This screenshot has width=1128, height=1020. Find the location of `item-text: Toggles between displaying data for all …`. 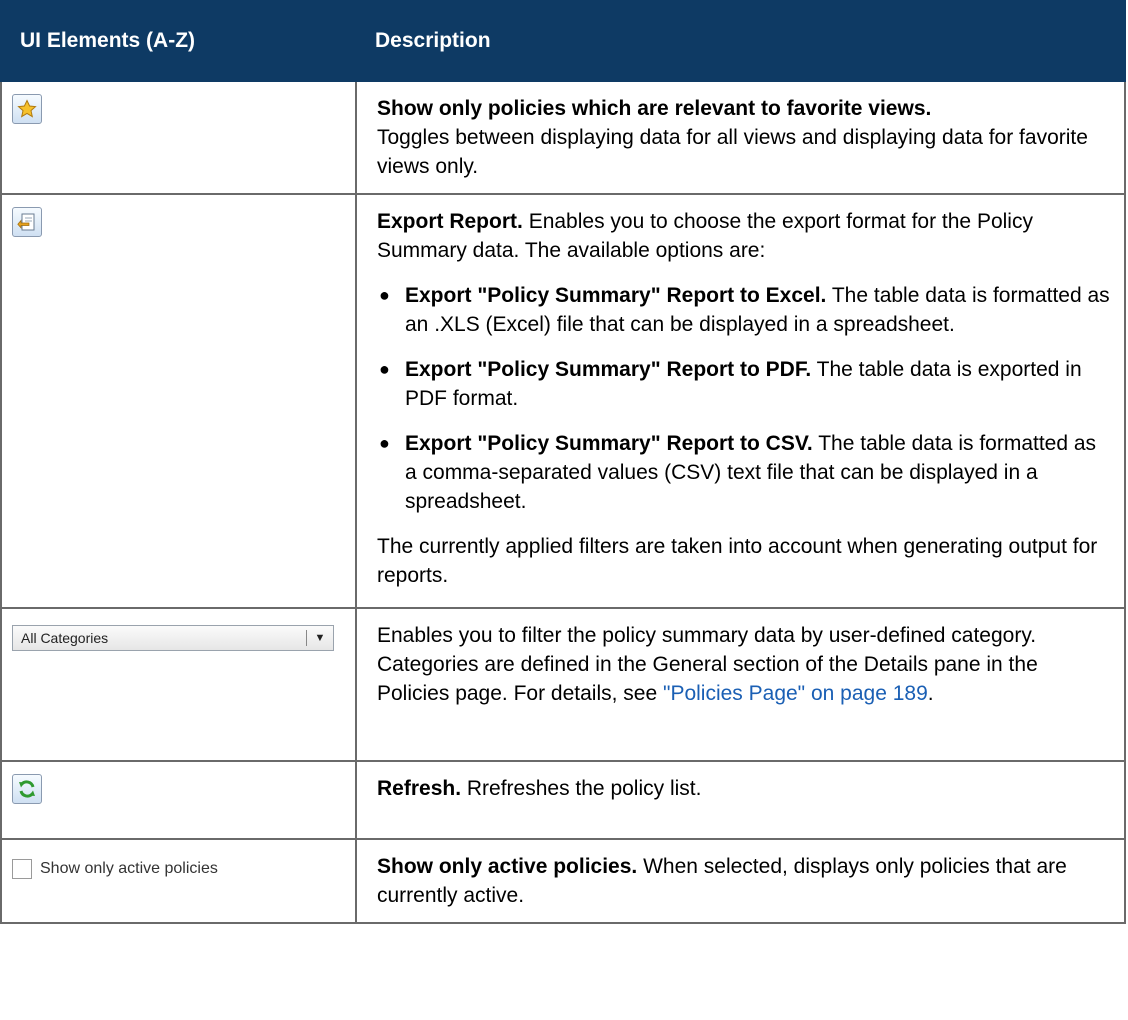

item-text: Toggles between displaying data for all … is located at coordinates (732, 152).